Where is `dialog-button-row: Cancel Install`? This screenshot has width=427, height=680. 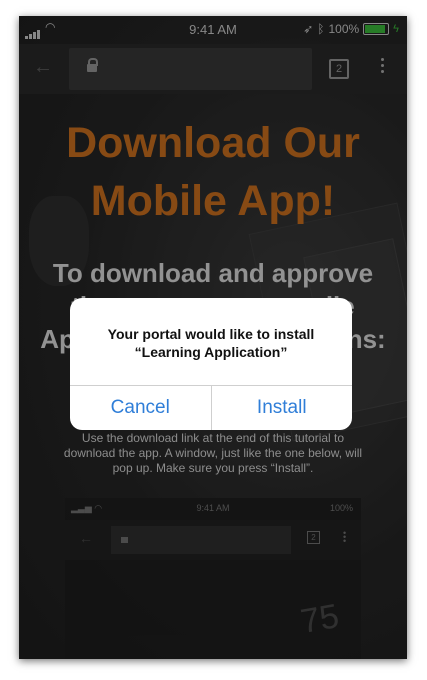
dialog-button-row: Cancel Install is located at coordinates (211, 407).